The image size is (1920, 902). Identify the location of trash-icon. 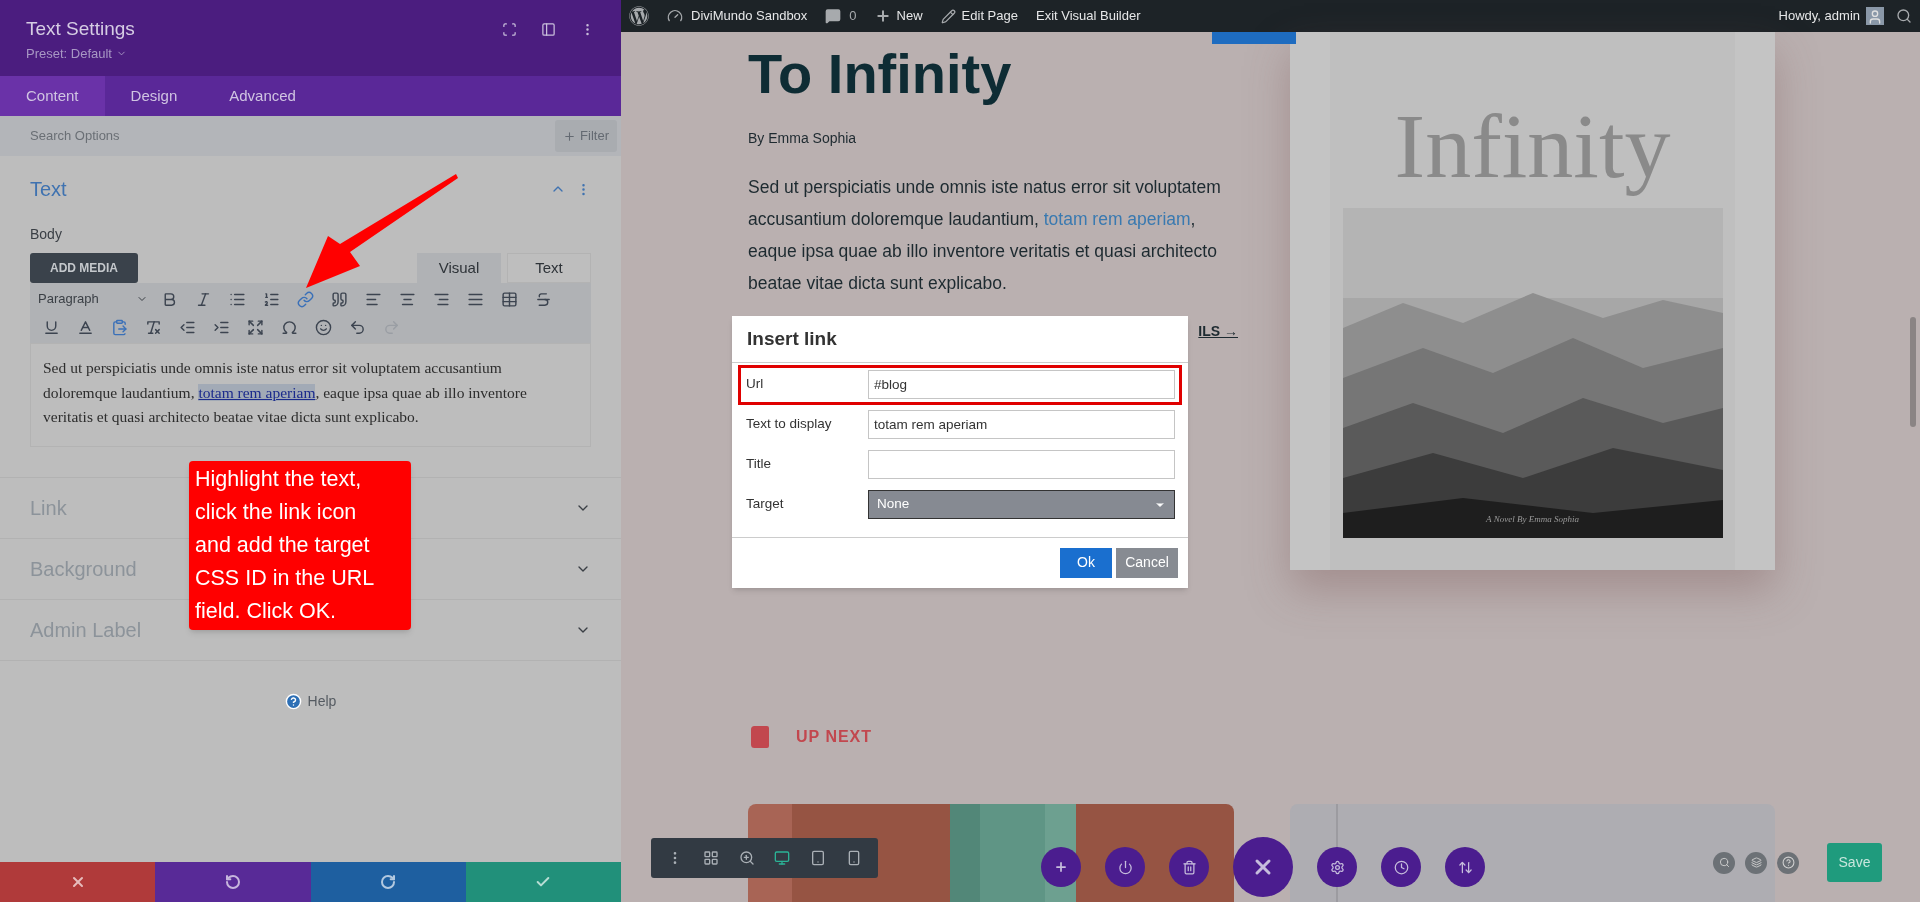
(1189, 867).